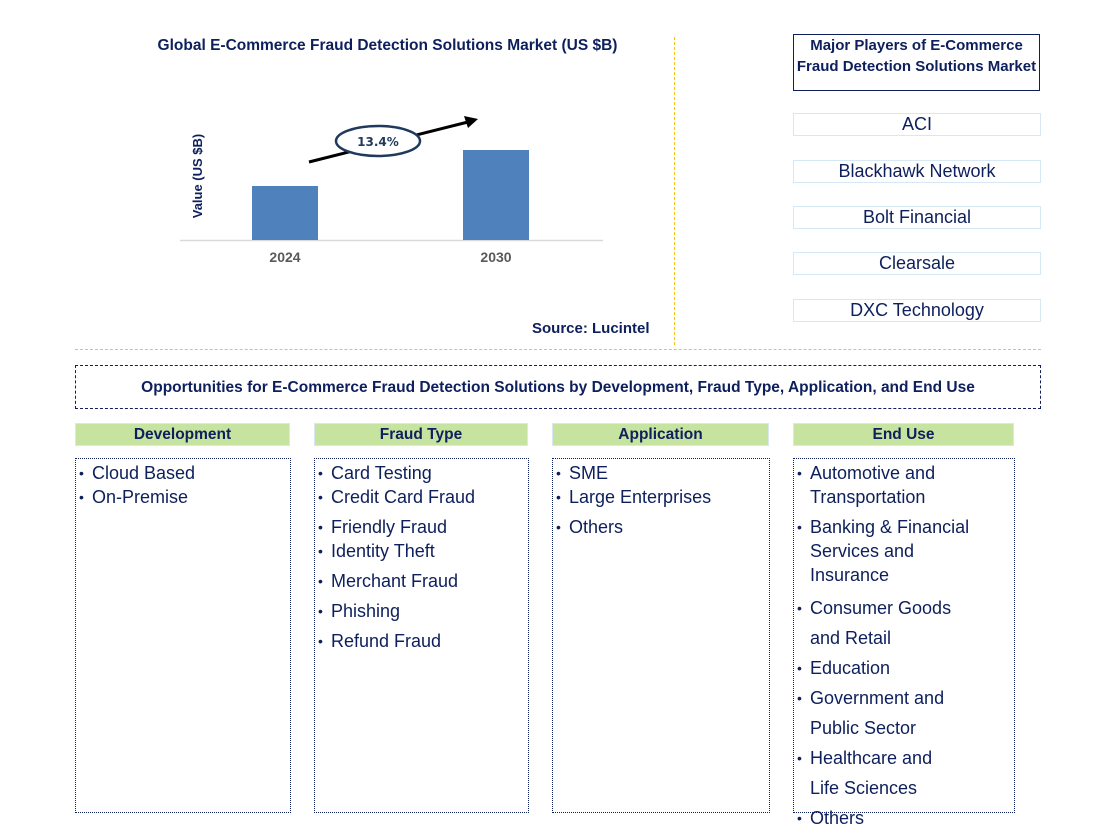  Describe the element at coordinates (661, 635) in the screenshot. I see `category-list-application: SME Large Enterprises Others` at that location.